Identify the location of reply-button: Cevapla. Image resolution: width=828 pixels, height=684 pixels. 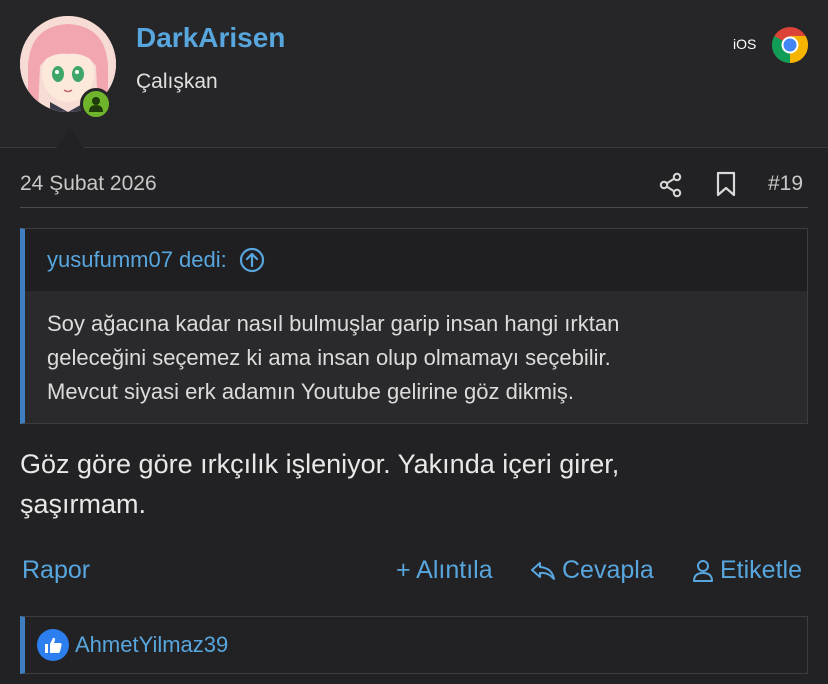
(592, 570).